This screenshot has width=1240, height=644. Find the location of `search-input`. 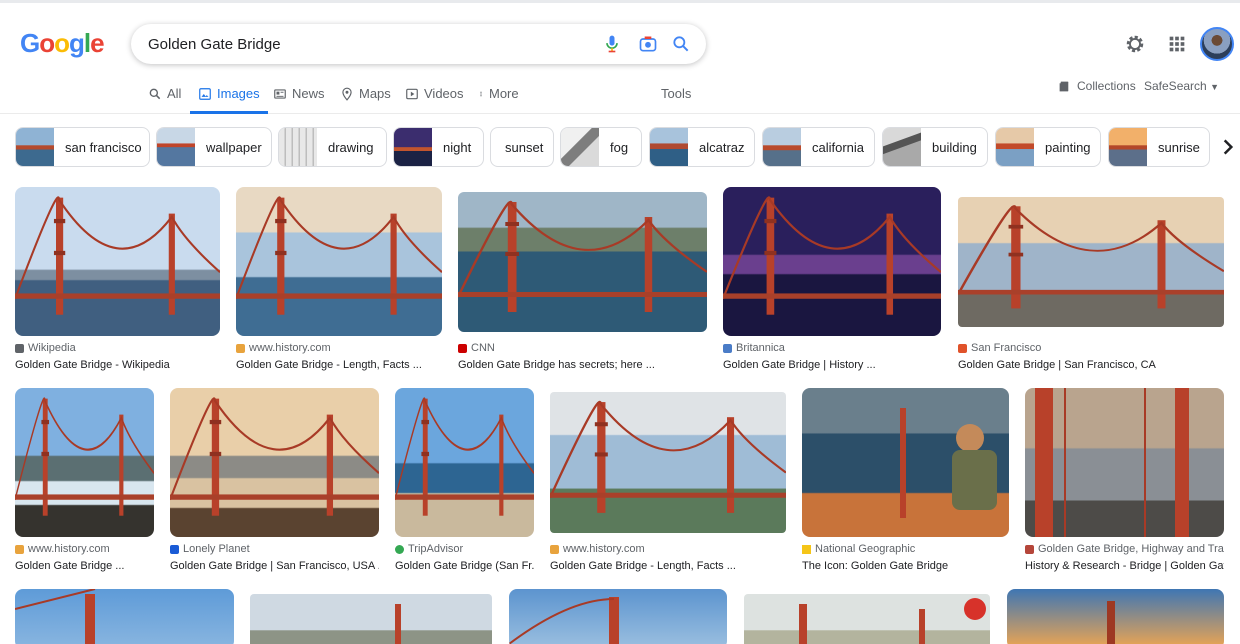

search-input is located at coordinates (368, 44).